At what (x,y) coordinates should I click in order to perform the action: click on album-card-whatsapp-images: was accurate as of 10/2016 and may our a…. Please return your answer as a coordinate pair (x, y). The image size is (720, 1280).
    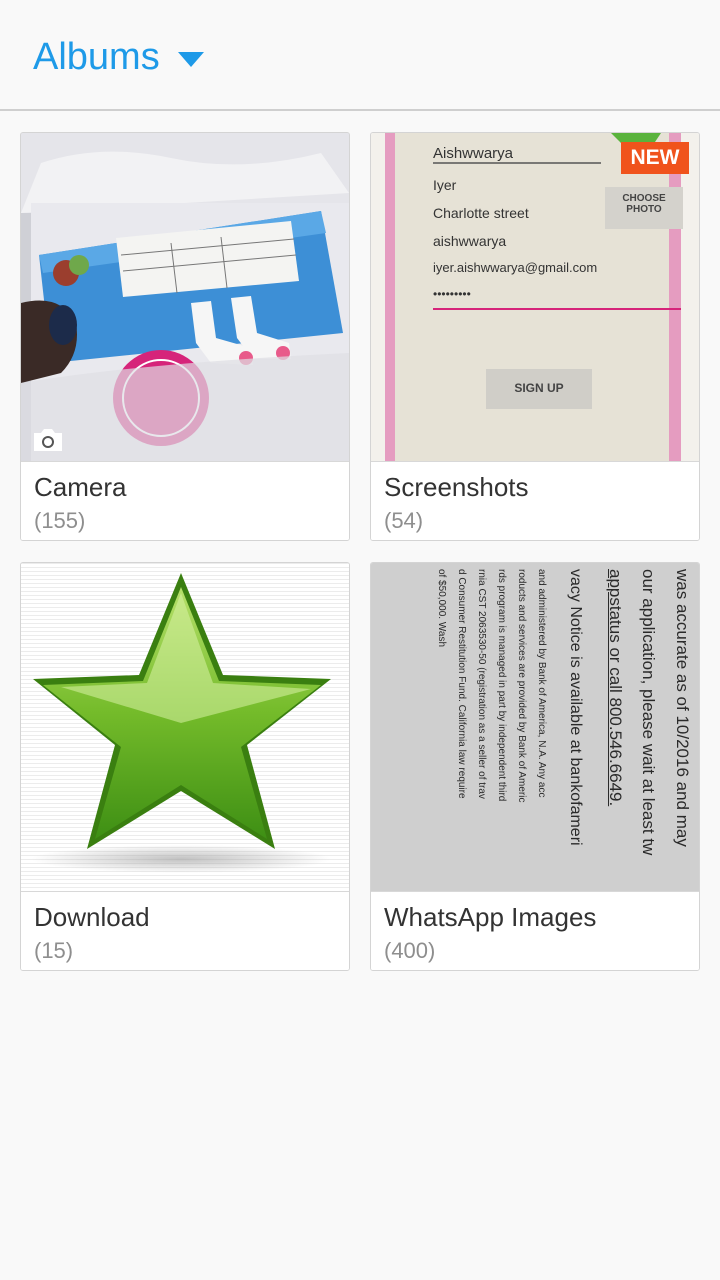
    Looking at the image, I should click on (535, 766).